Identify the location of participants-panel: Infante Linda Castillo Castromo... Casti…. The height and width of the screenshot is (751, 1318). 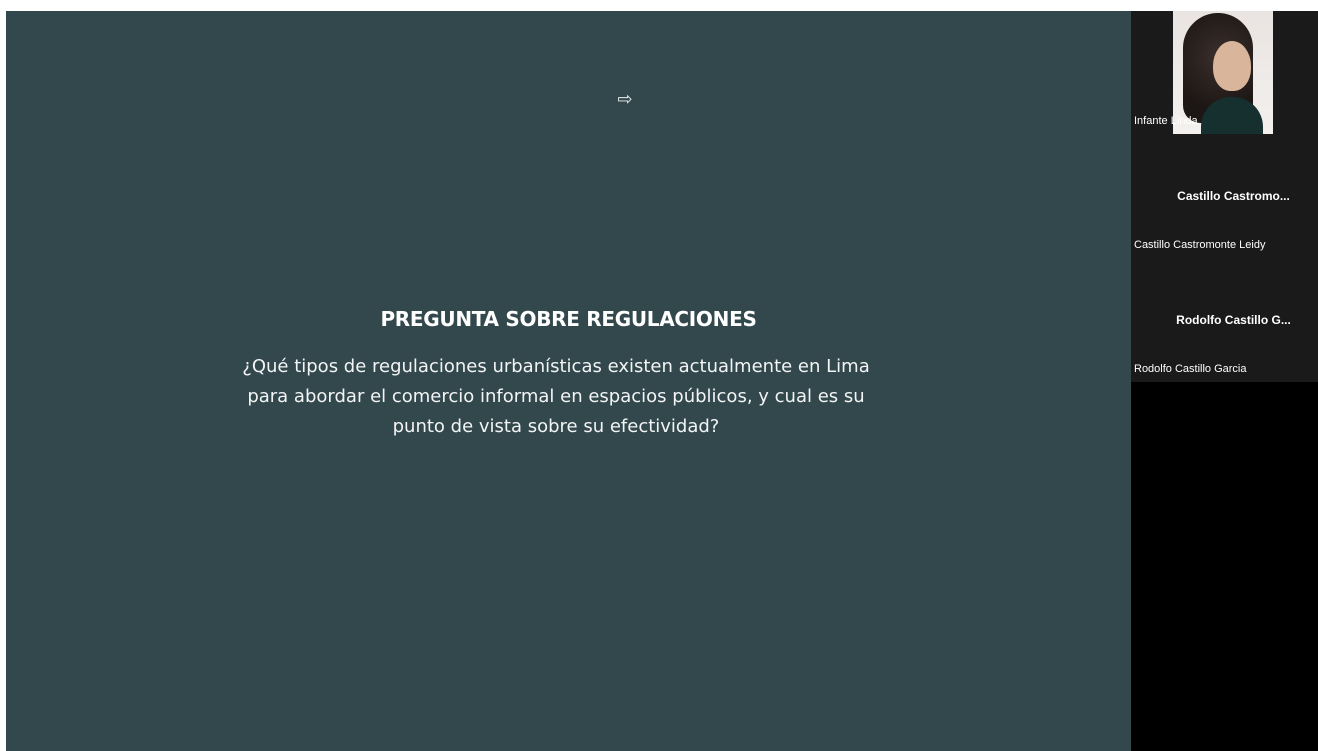
(1224, 381).